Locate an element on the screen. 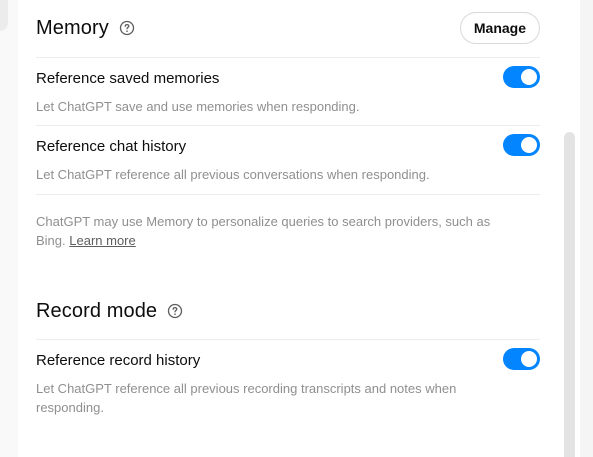  right-background is located at coordinates (586, 228).